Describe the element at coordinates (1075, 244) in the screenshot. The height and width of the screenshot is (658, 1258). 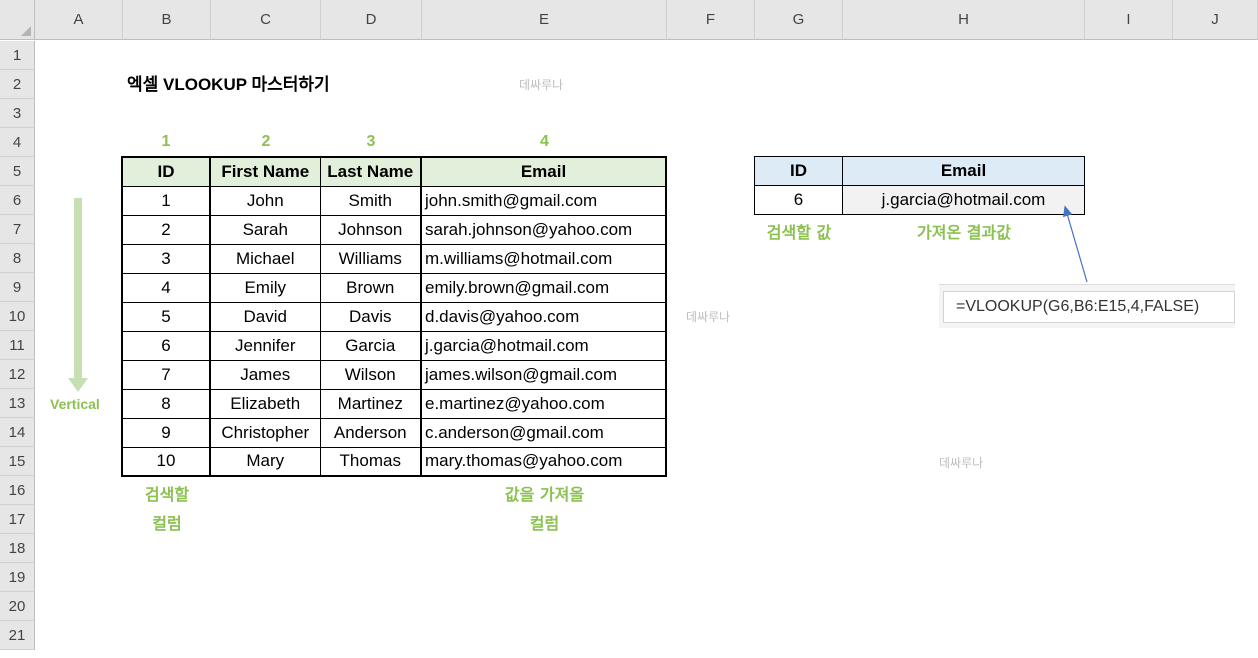
I see `formula-pointer-arrow-icon` at that location.